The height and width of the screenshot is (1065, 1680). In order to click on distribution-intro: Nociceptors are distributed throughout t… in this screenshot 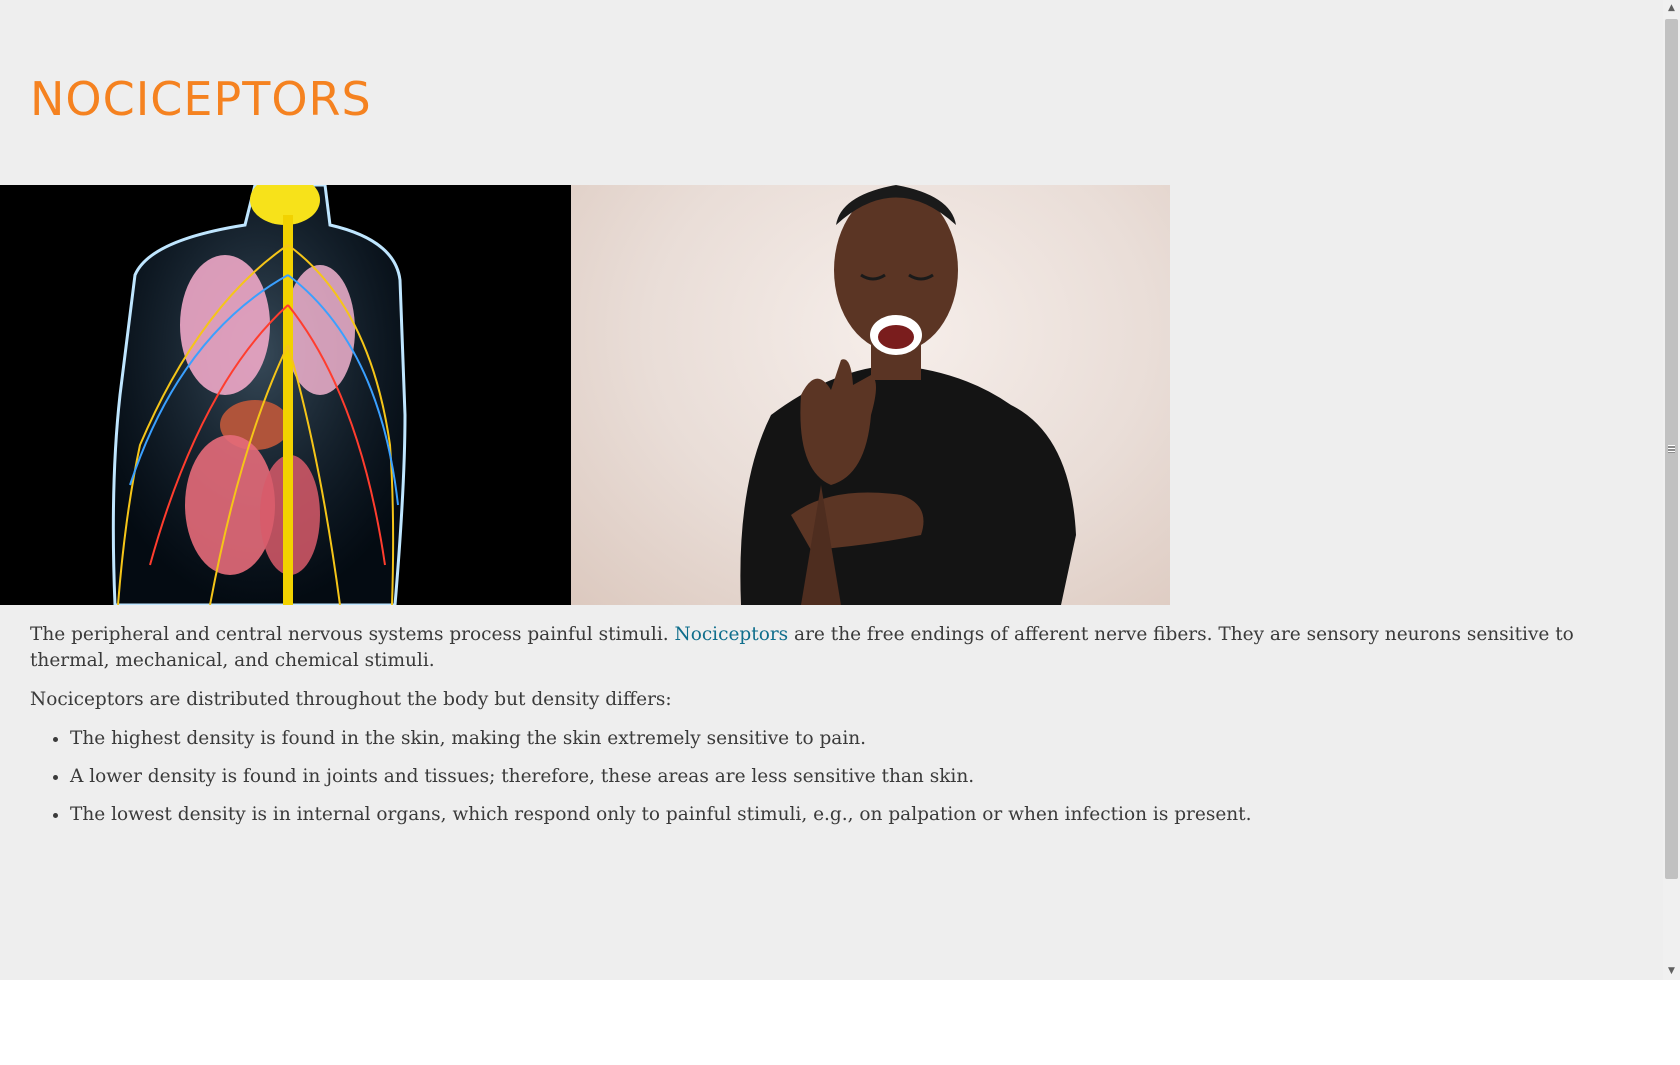, I will do `click(351, 699)`.